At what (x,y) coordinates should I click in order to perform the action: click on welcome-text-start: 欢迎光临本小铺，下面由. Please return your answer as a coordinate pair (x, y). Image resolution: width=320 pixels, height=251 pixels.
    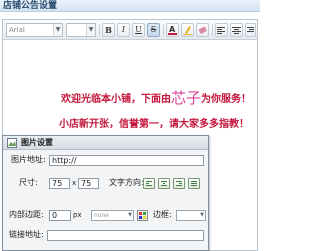
    Looking at the image, I should click on (116, 99).